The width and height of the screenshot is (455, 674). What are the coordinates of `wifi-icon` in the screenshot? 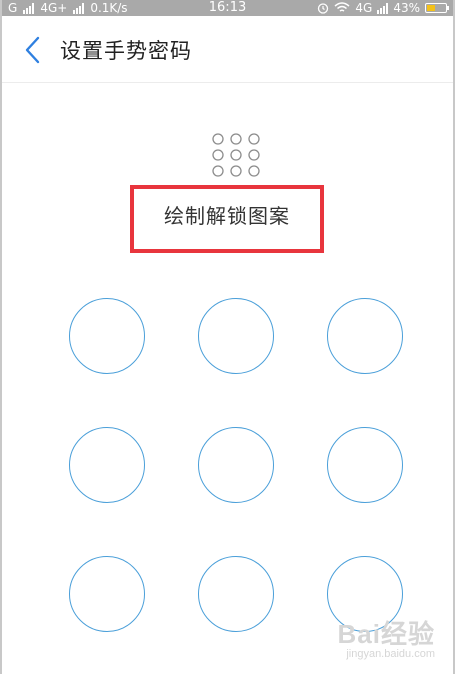 It's located at (342, 7).